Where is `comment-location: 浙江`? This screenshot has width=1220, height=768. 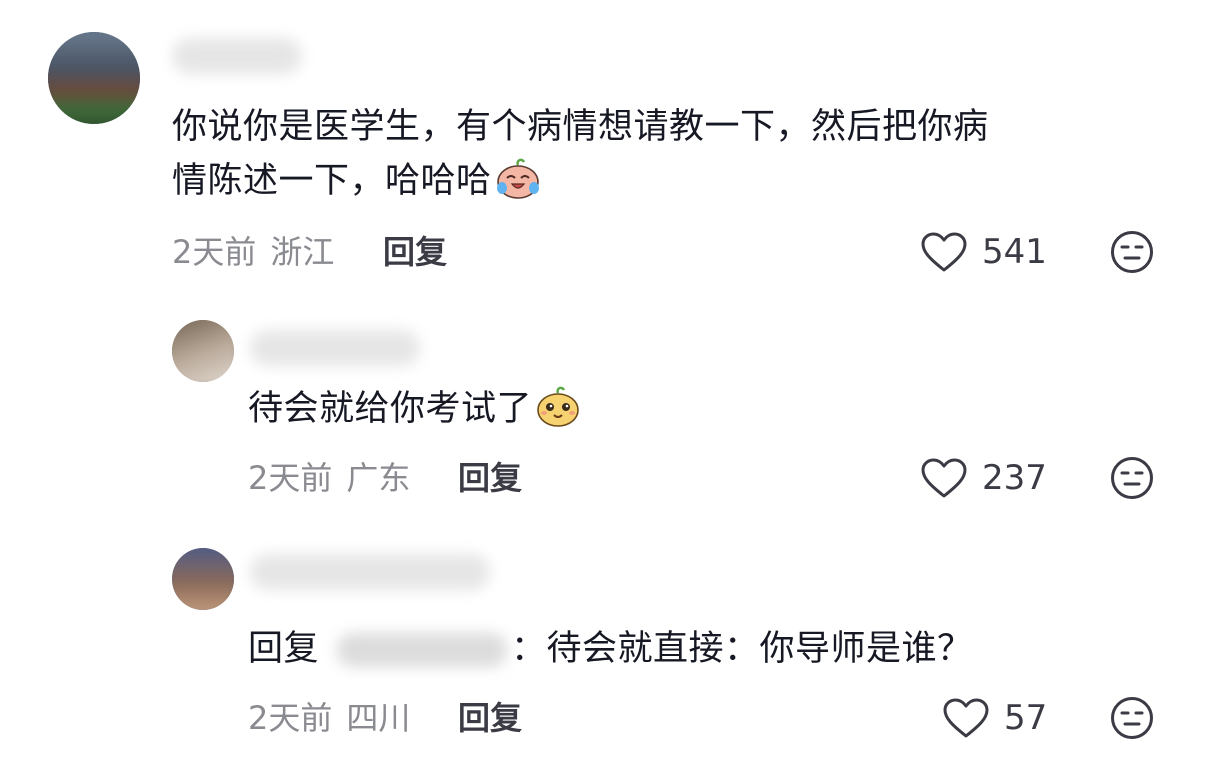 comment-location: 浙江 is located at coordinates (302, 252).